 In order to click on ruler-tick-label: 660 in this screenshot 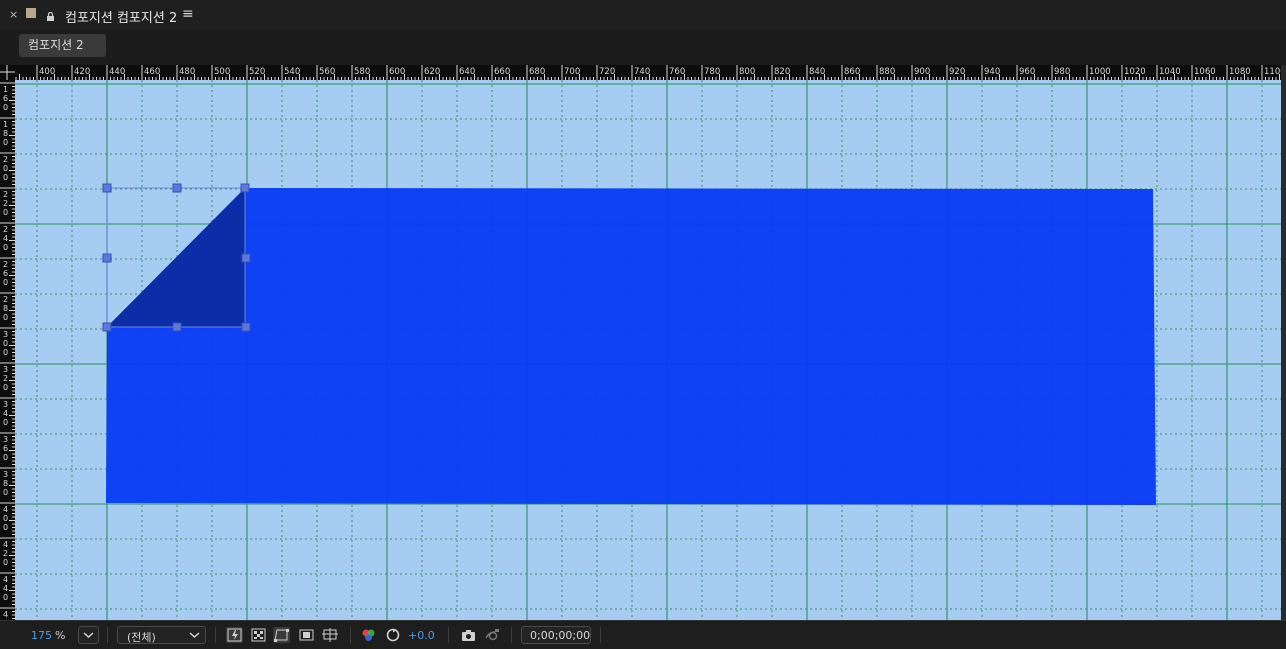, I will do `click(502, 72)`.